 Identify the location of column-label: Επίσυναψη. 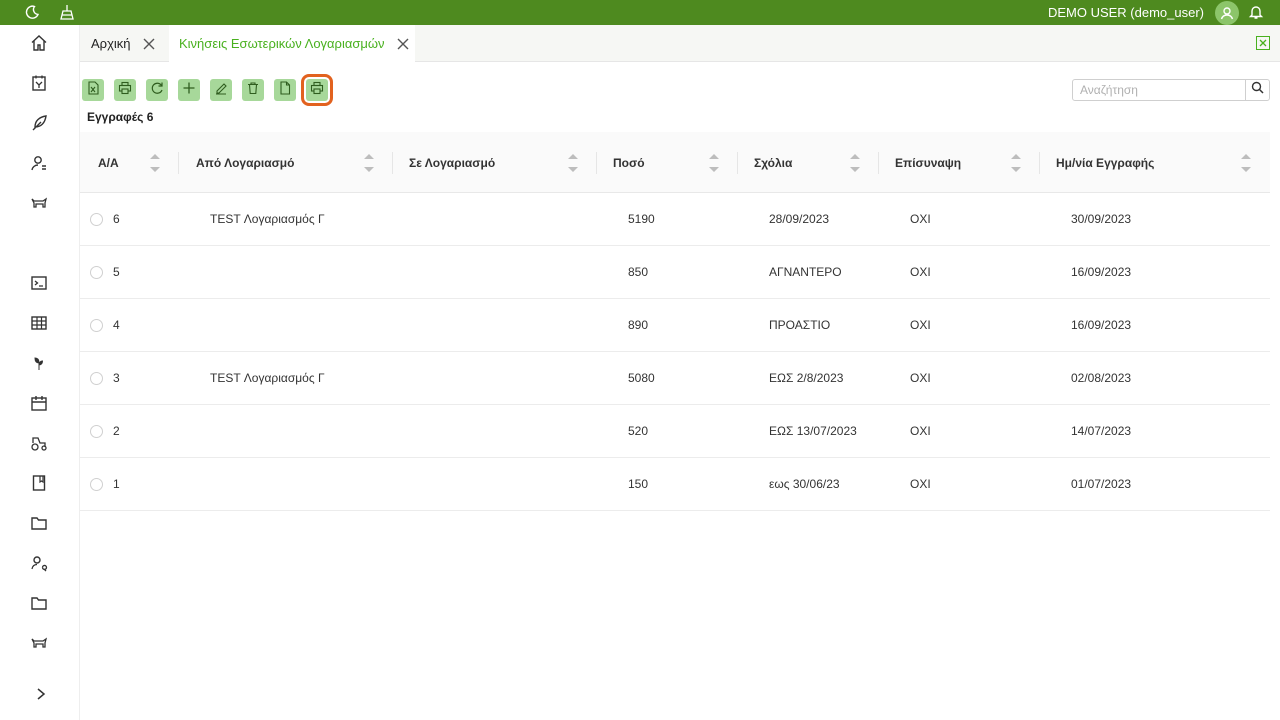
(928, 162).